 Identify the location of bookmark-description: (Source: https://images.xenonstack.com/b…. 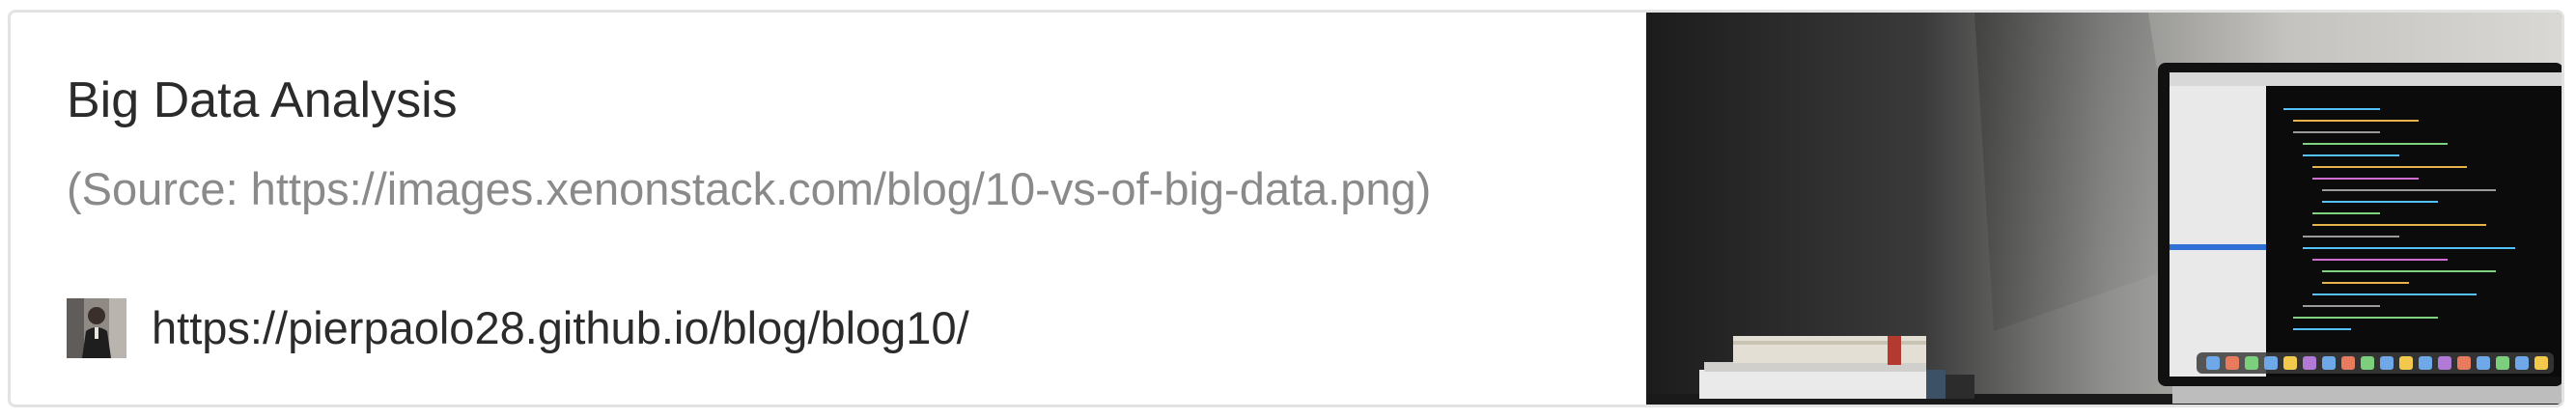
(750, 188).